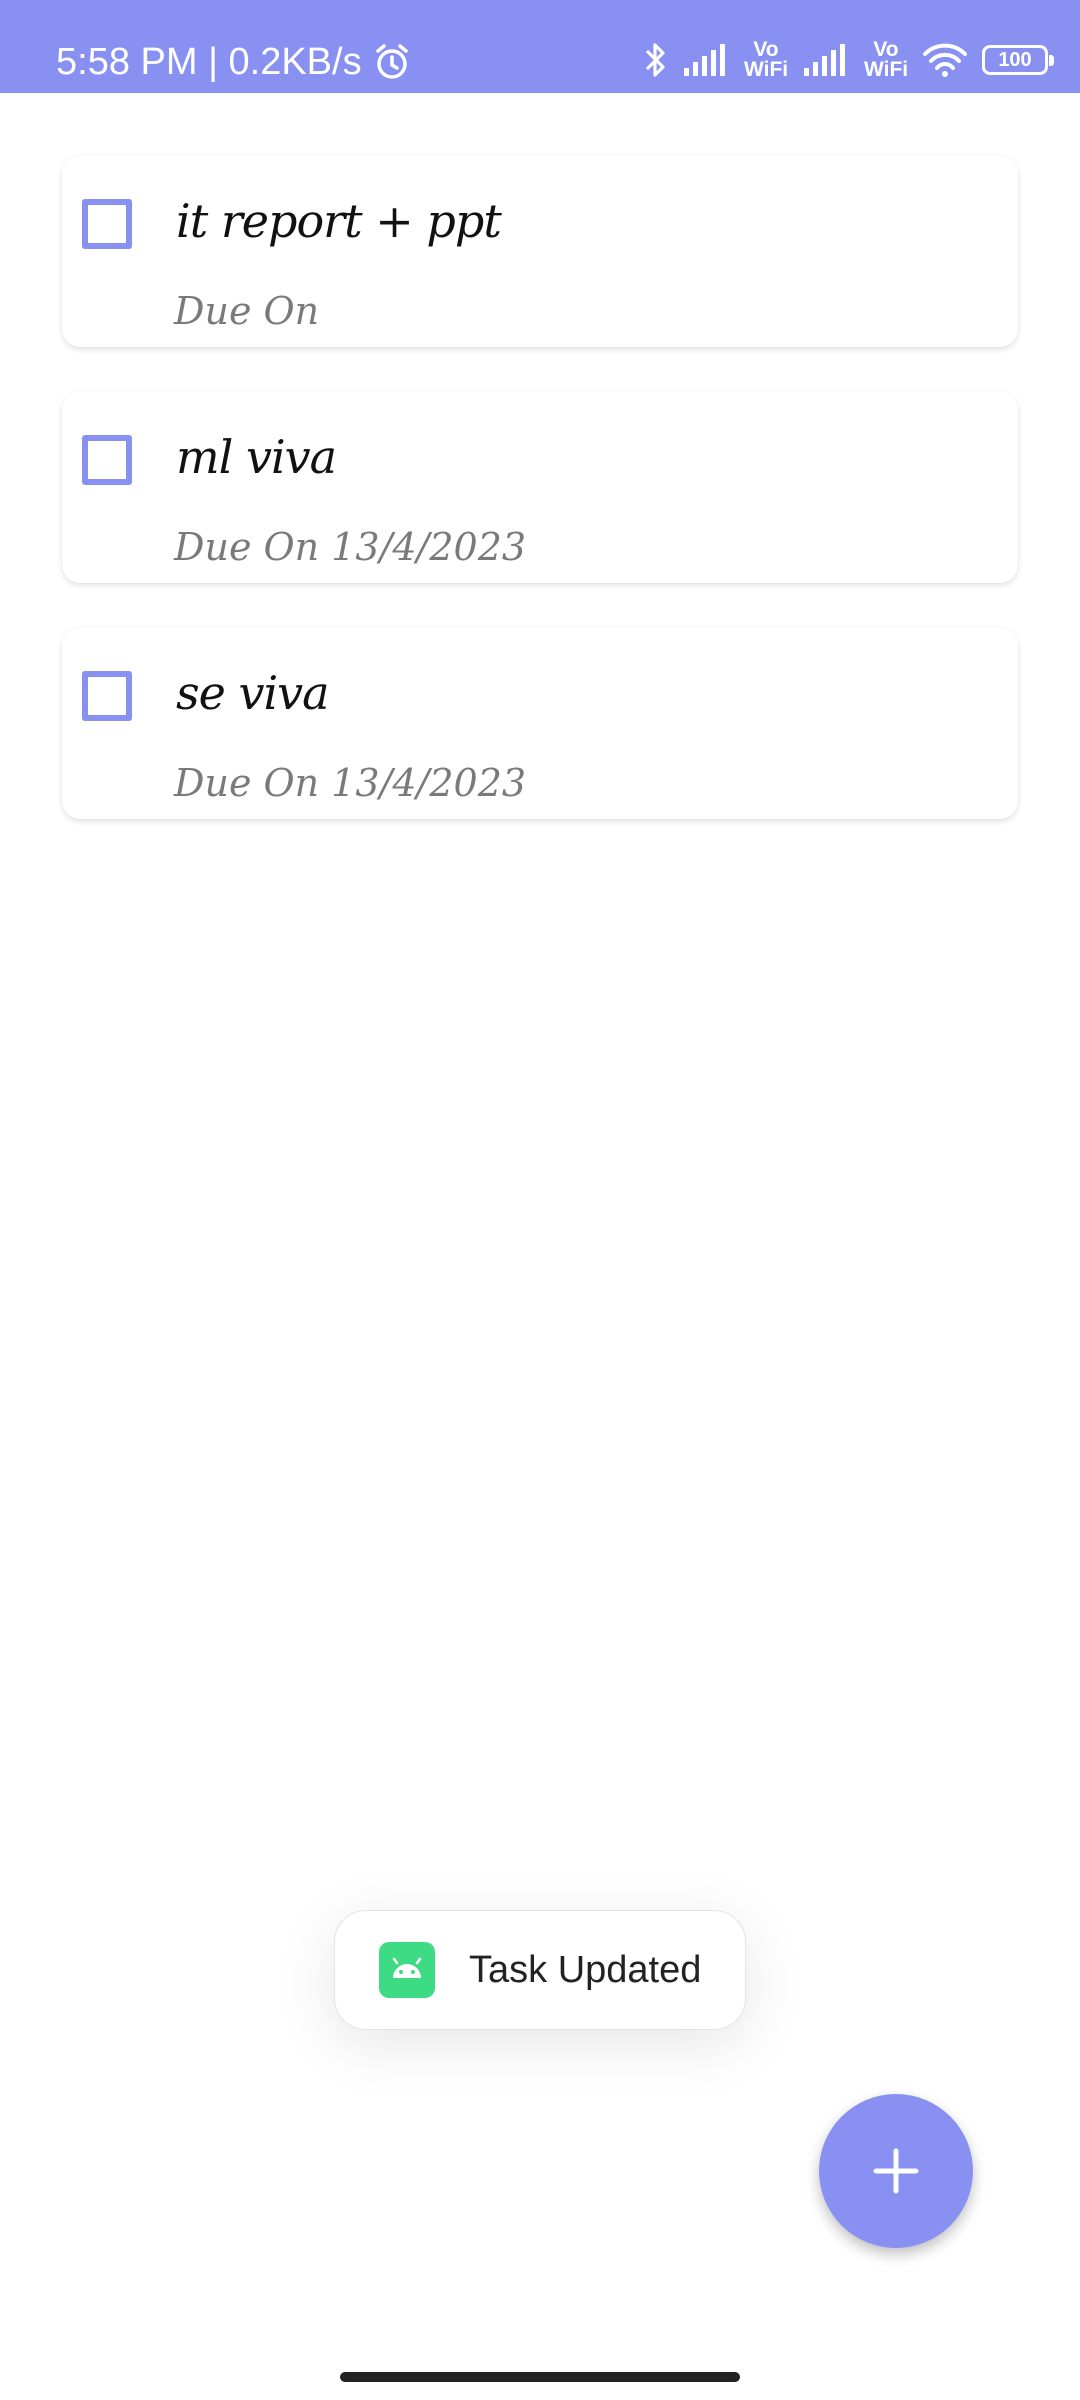  I want to click on alarm-icon, so click(391, 61).